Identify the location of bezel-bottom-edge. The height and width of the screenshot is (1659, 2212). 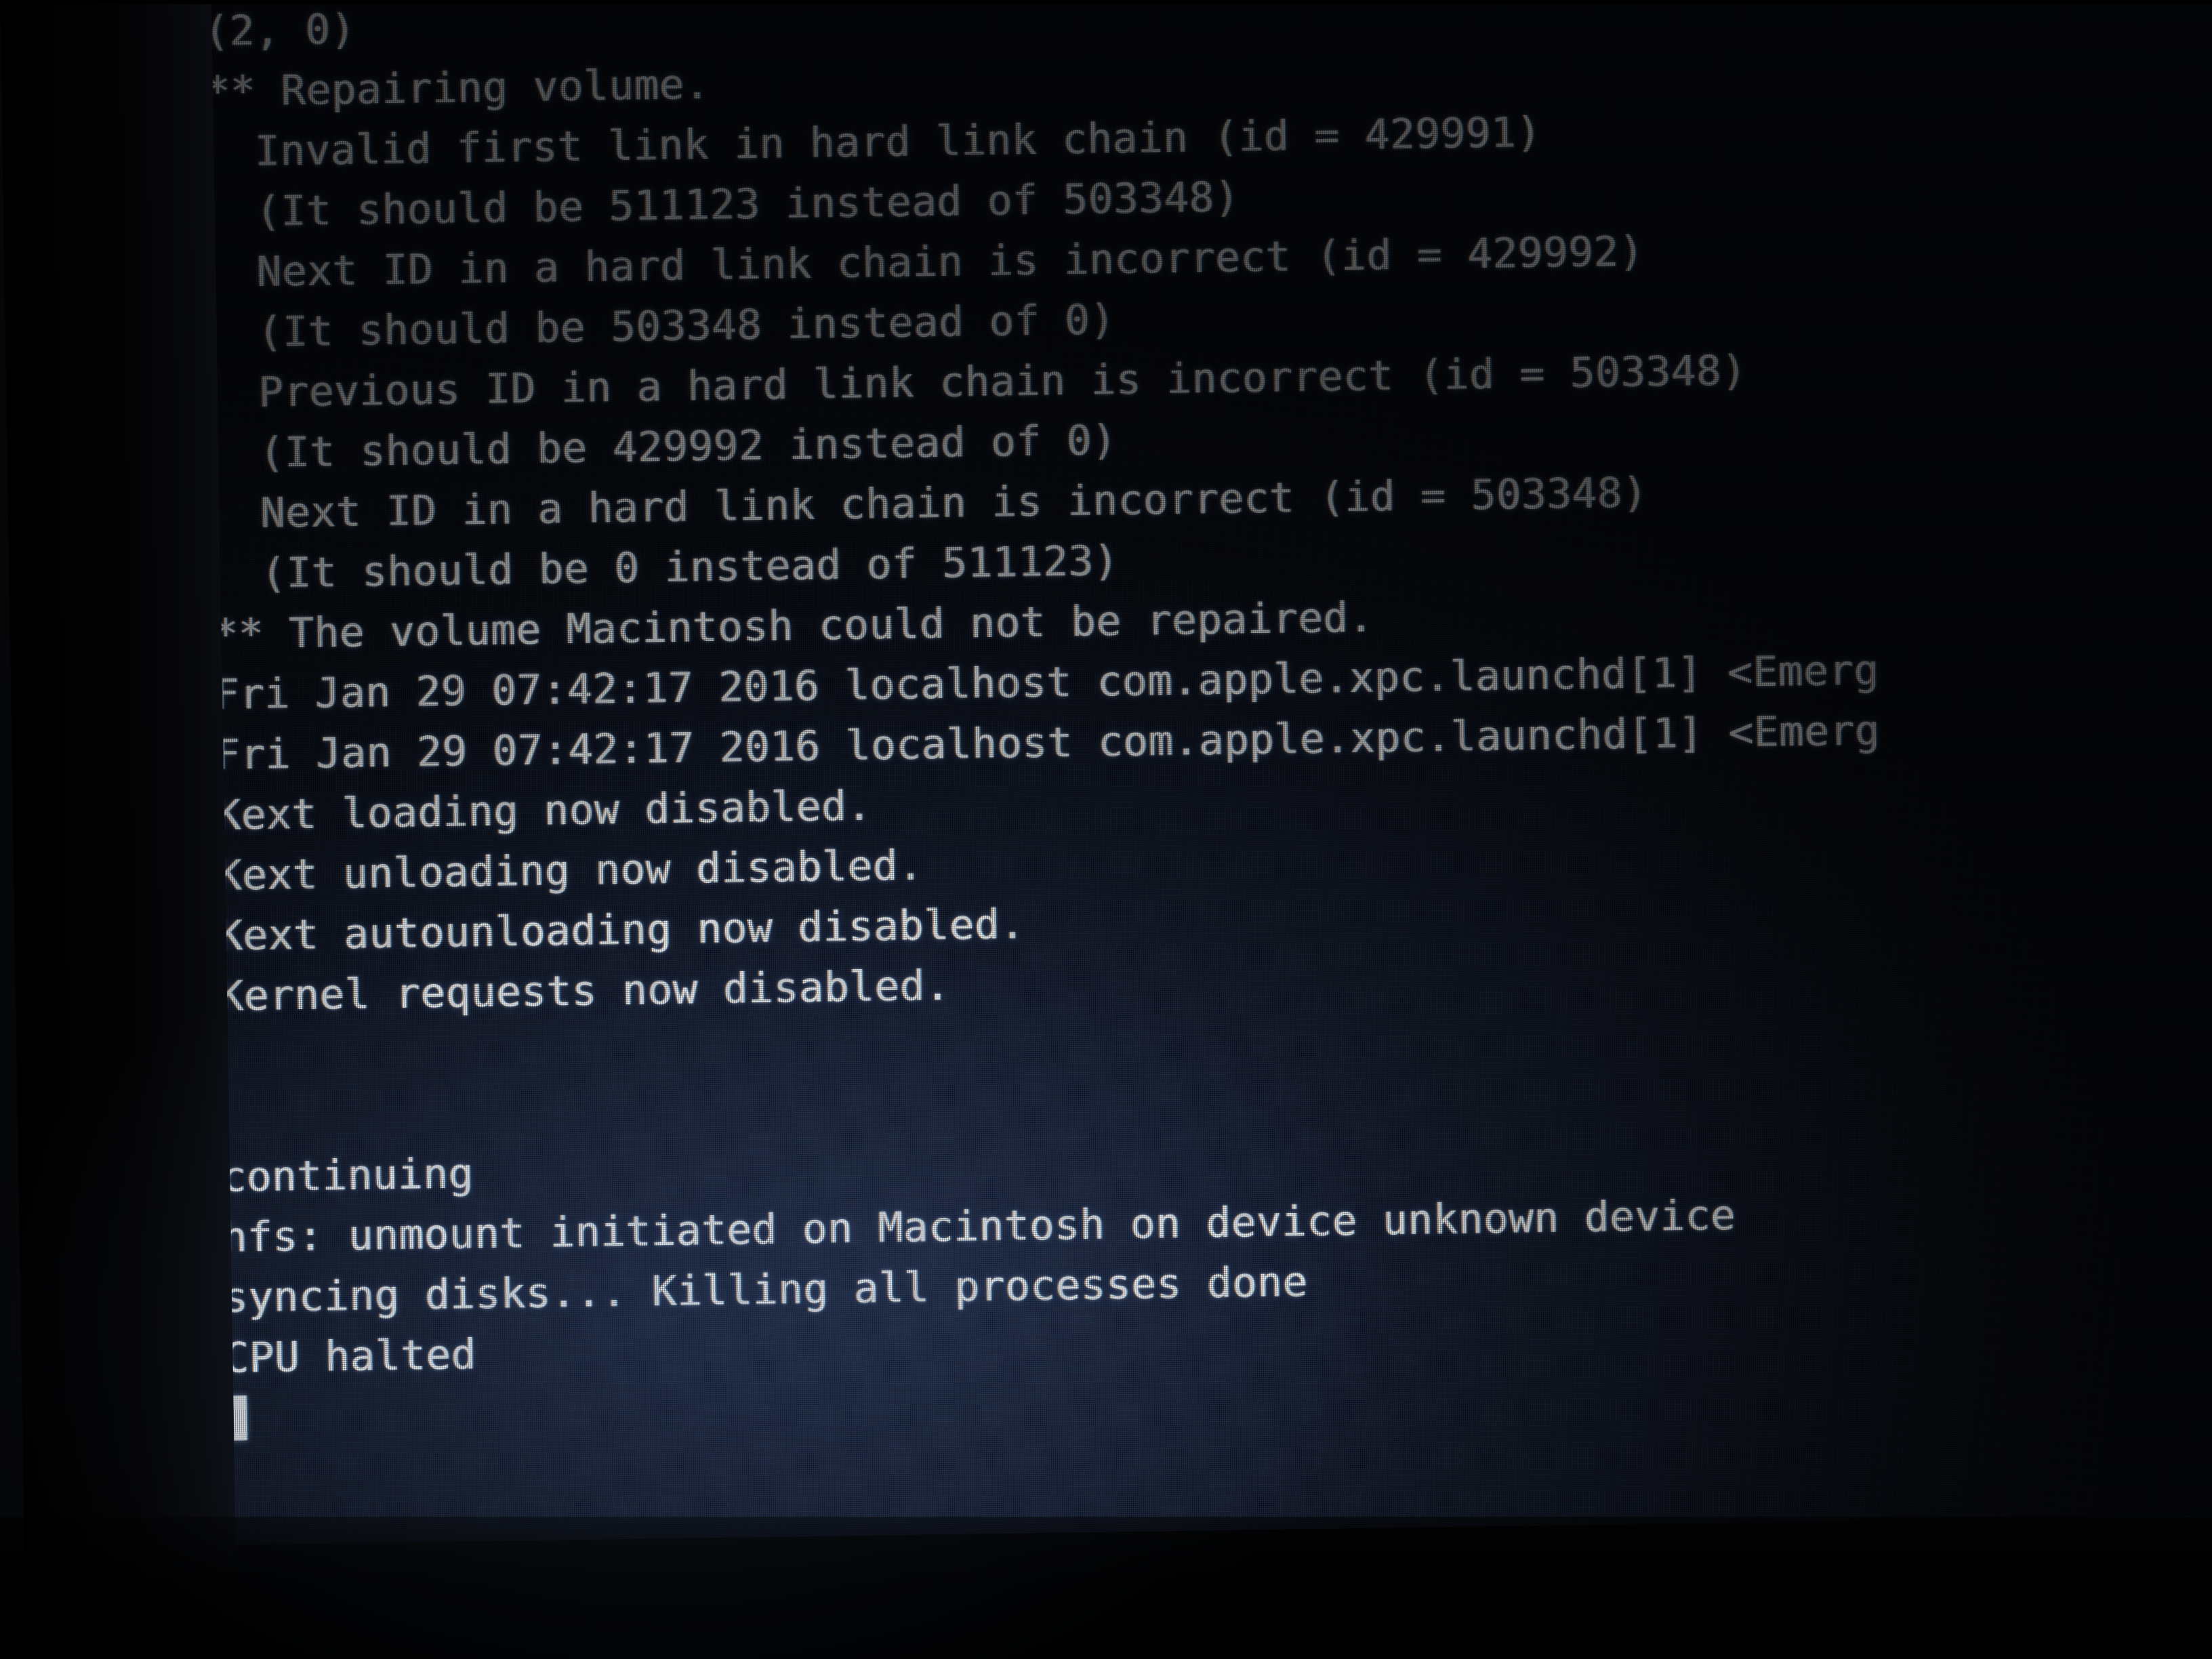
(1106, 1588).